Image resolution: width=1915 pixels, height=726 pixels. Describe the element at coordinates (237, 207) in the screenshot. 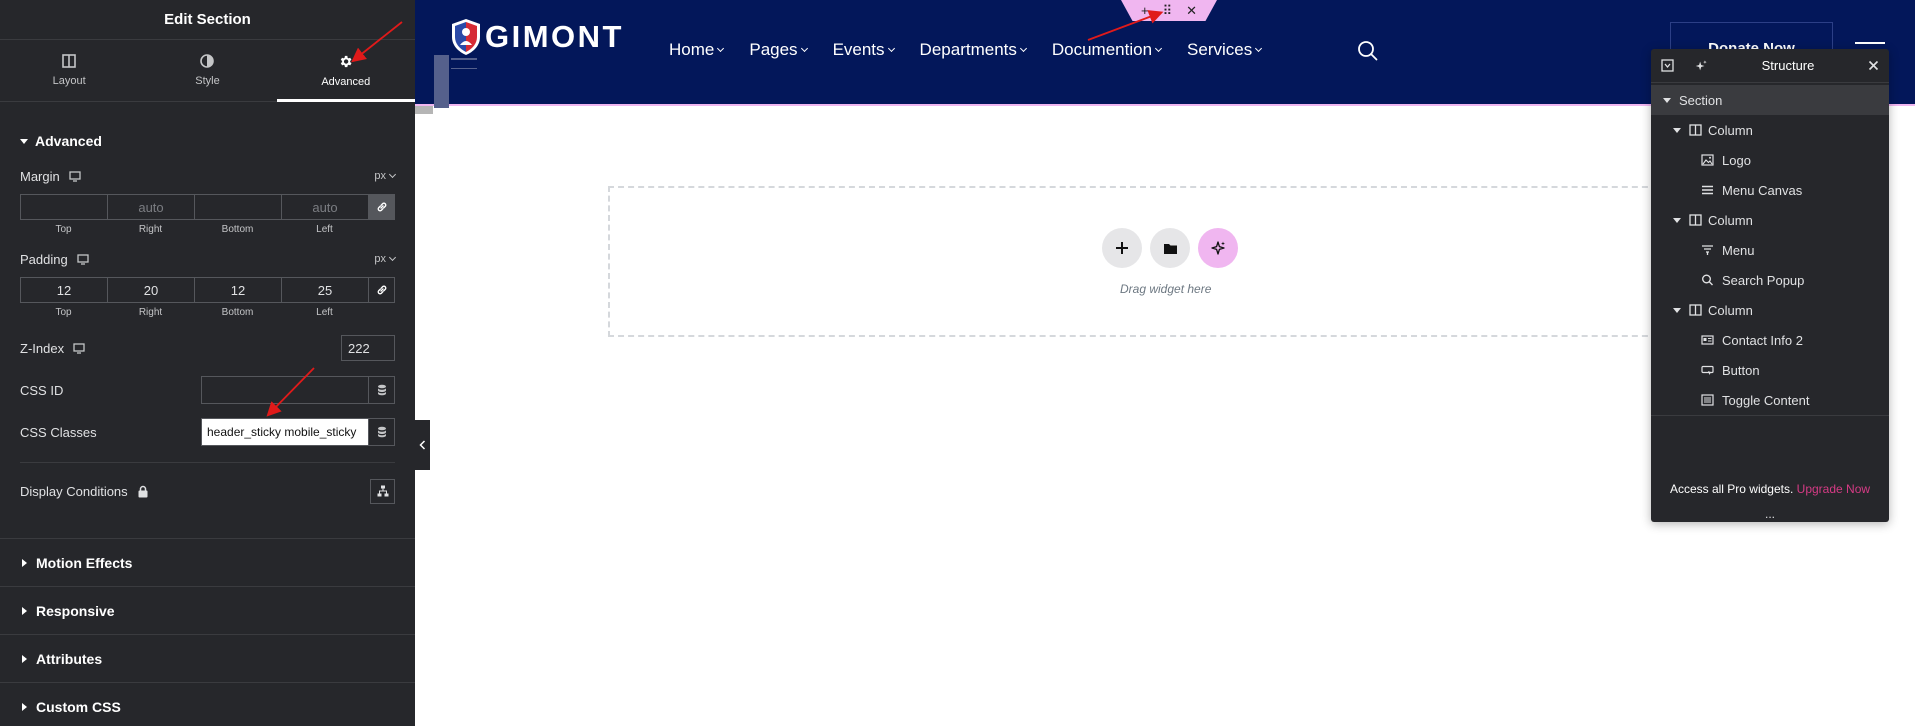

I see `margin-bottom-input` at that location.